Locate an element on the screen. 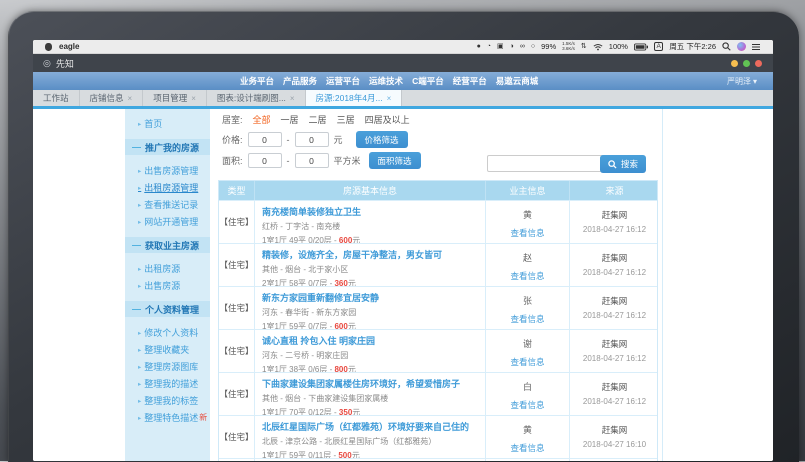  listing-title-link: 南充楼简单装修独立卫生 is located at coordinates (370, 211).